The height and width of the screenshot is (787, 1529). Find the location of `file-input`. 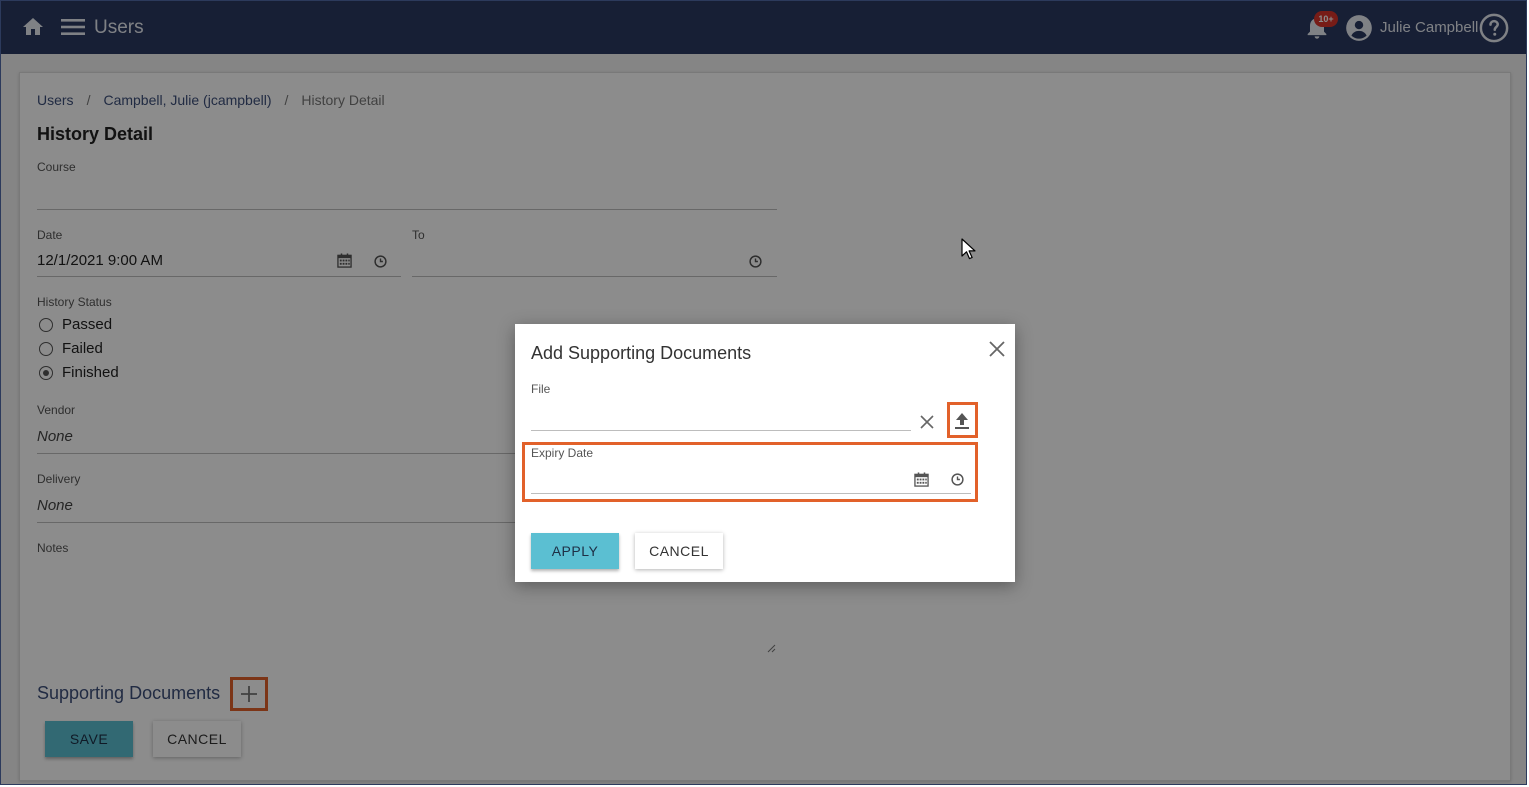

file-input is located at coordinates (721, 417).